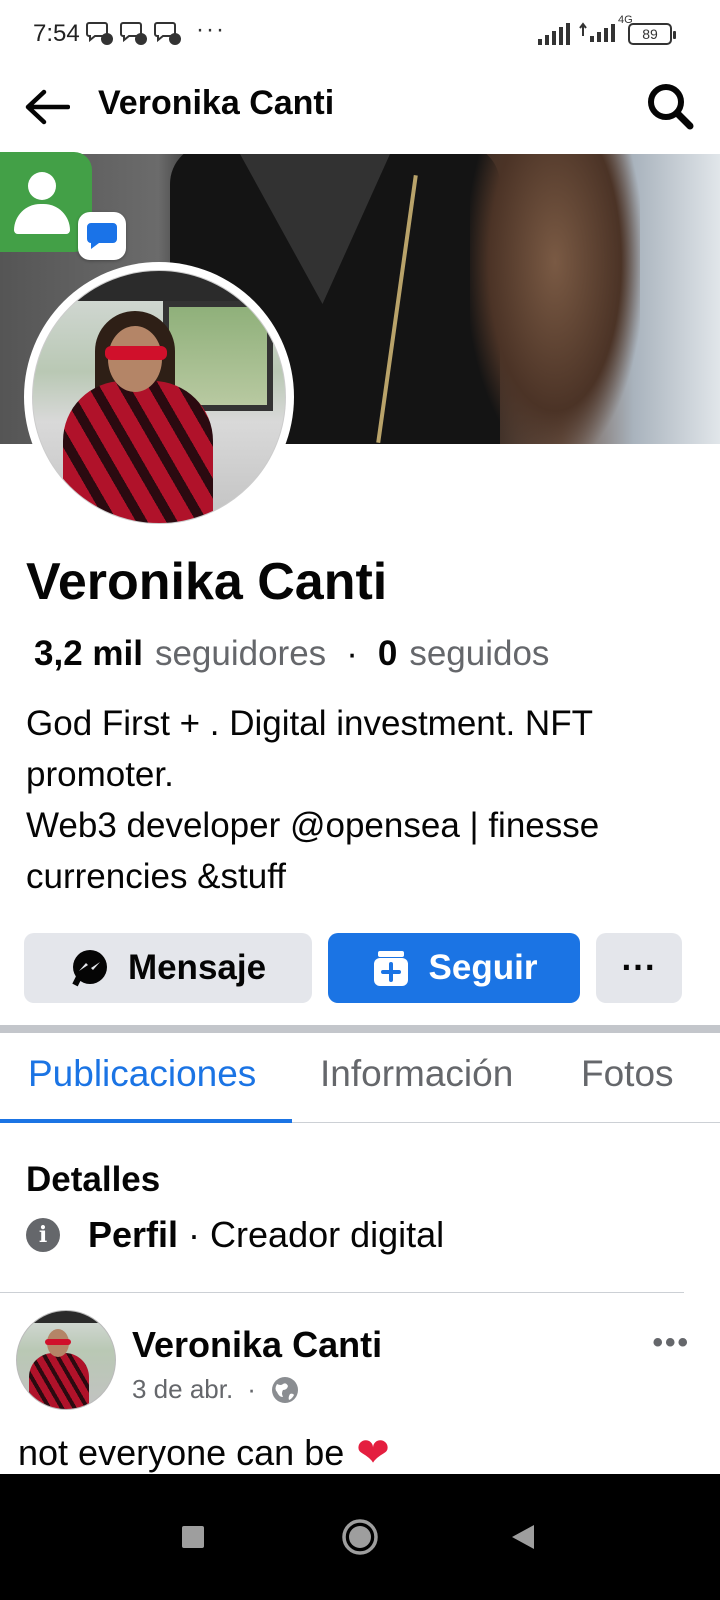 This screenshot has width=720, height=1600. What do you see at coordinates (211, 29) in the screenshot?
I see `more-notifications-icon: ···` at bounding box center [211, 29].